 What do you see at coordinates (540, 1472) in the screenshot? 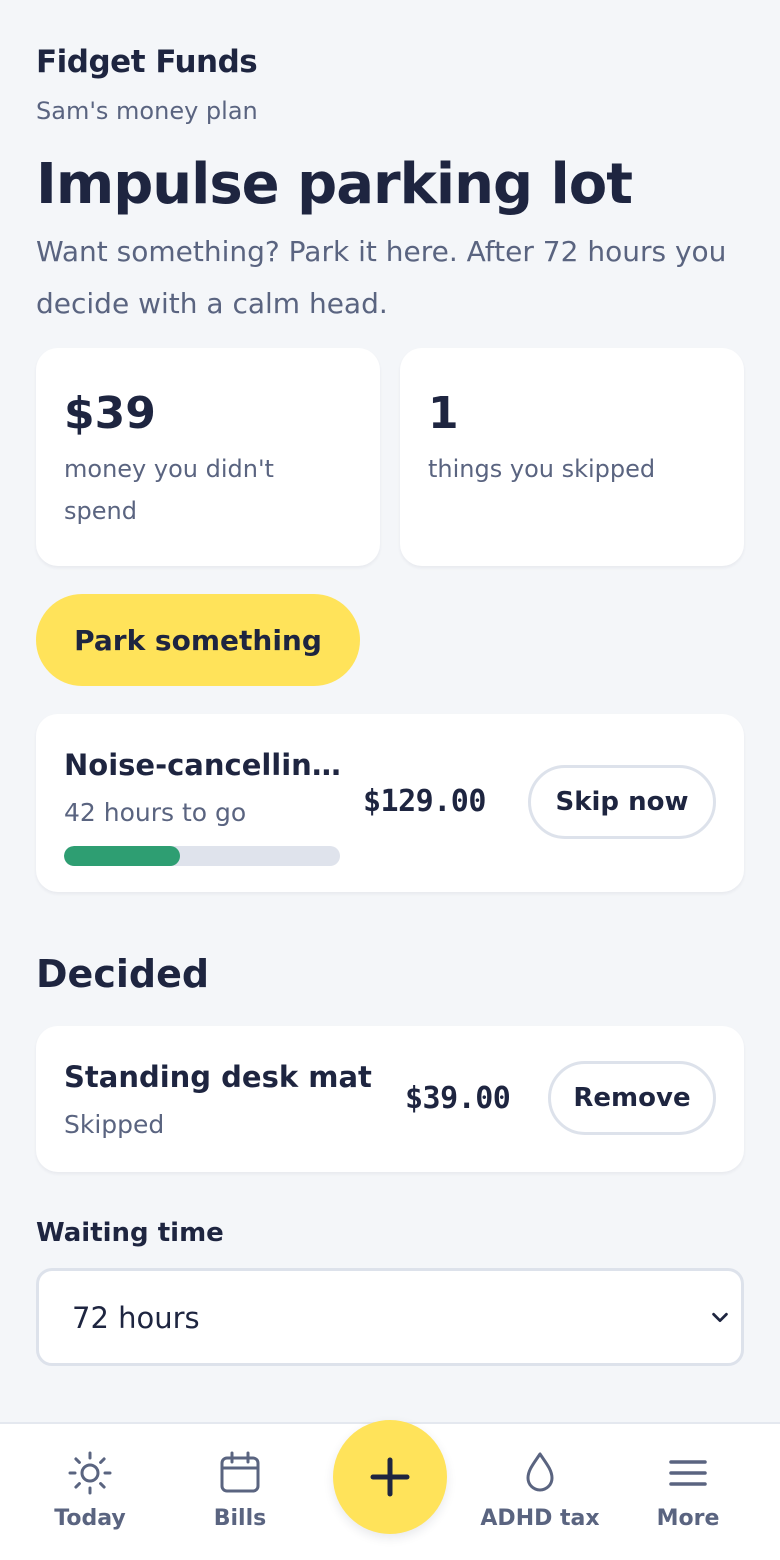
I see `drop-icon` at bounding box center [540, 1472].